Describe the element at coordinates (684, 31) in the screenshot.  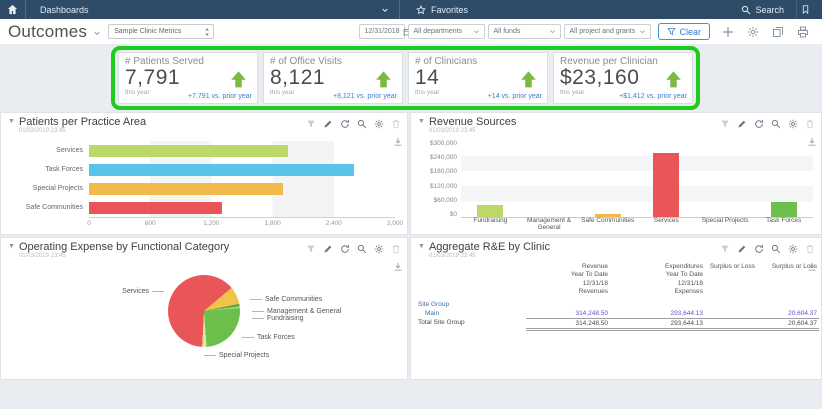
I see `clear-filters-button: Clear` at that location.